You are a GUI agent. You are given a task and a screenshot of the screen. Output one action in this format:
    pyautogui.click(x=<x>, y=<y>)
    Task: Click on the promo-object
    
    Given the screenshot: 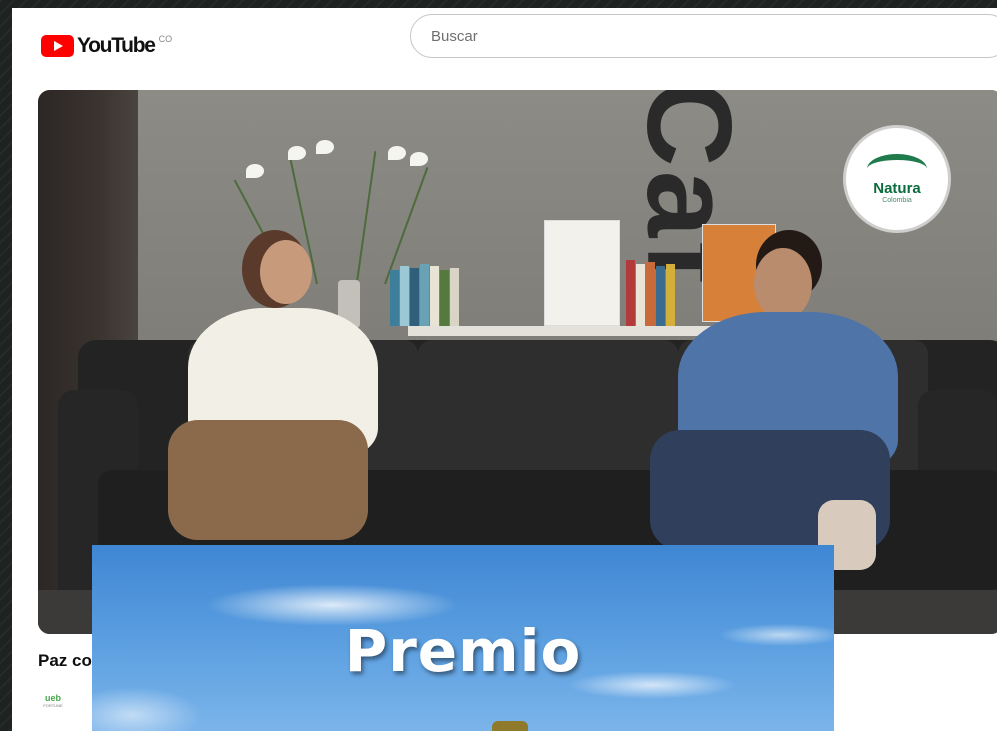 What is the action you would take?
    pyautogui.click(x=510, y=726)
    